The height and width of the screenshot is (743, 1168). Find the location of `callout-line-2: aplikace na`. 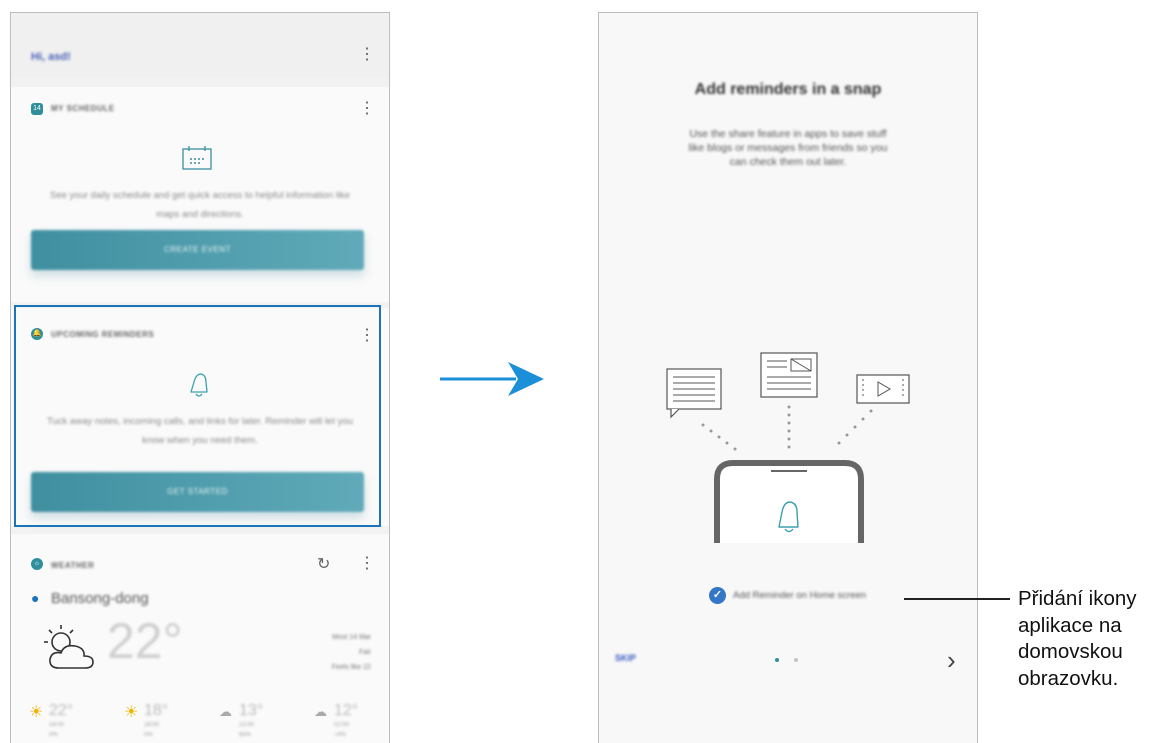

callout-line-2: aplikace na is located at coordinates (1070, 625).